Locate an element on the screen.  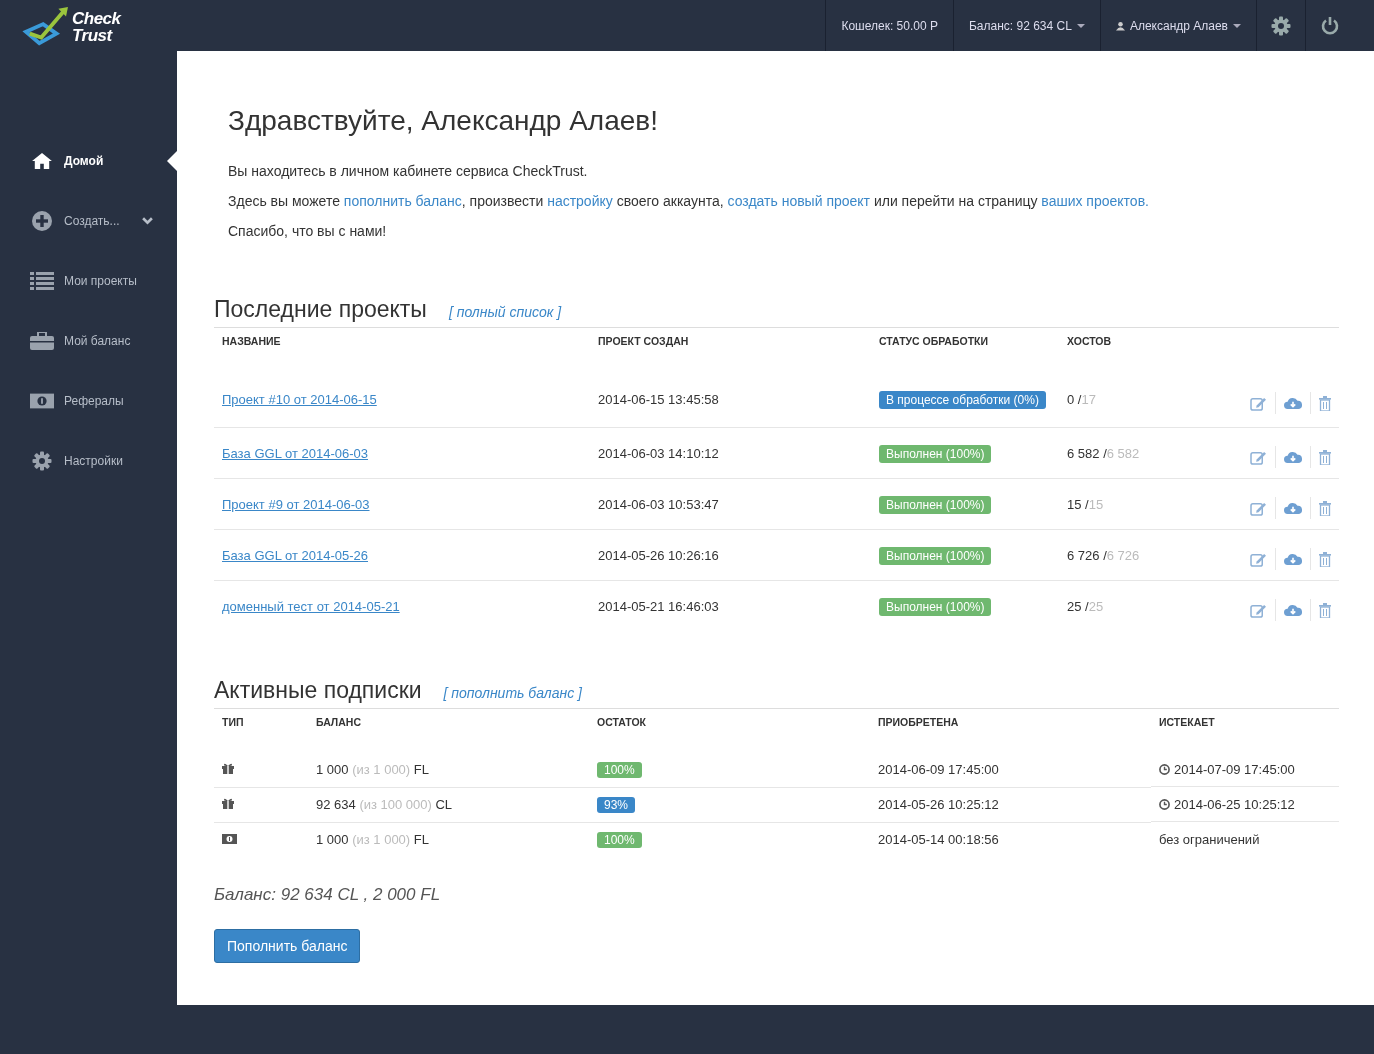
plus-circle-icon is located at coordinates (42, 221).